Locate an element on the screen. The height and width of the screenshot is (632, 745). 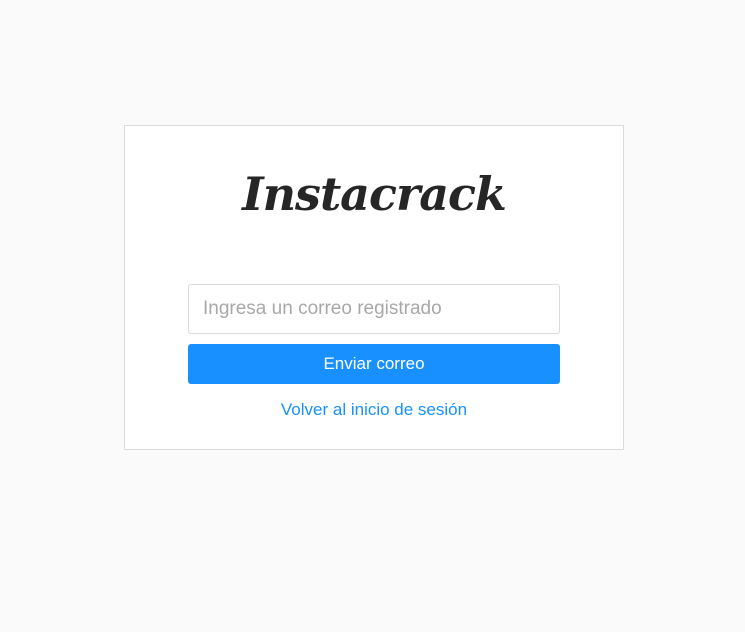
back-to-login-link: Volver al inicio de sesión is located at coordinates (374, 410).